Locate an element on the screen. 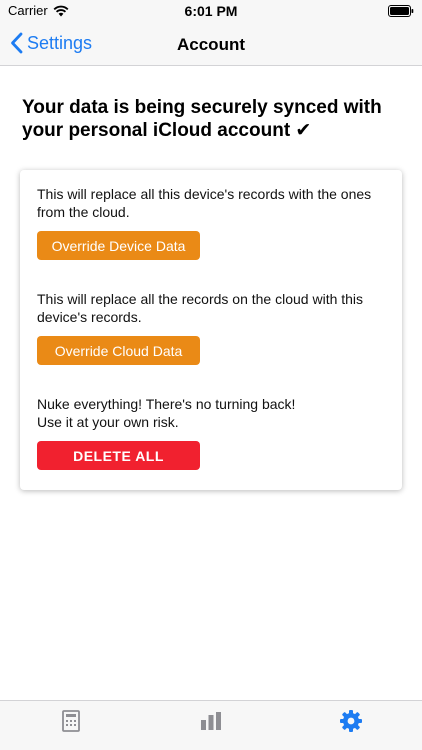 This screenshot has width=422, height=750. gear-icon is located at coordinates (351, 721).